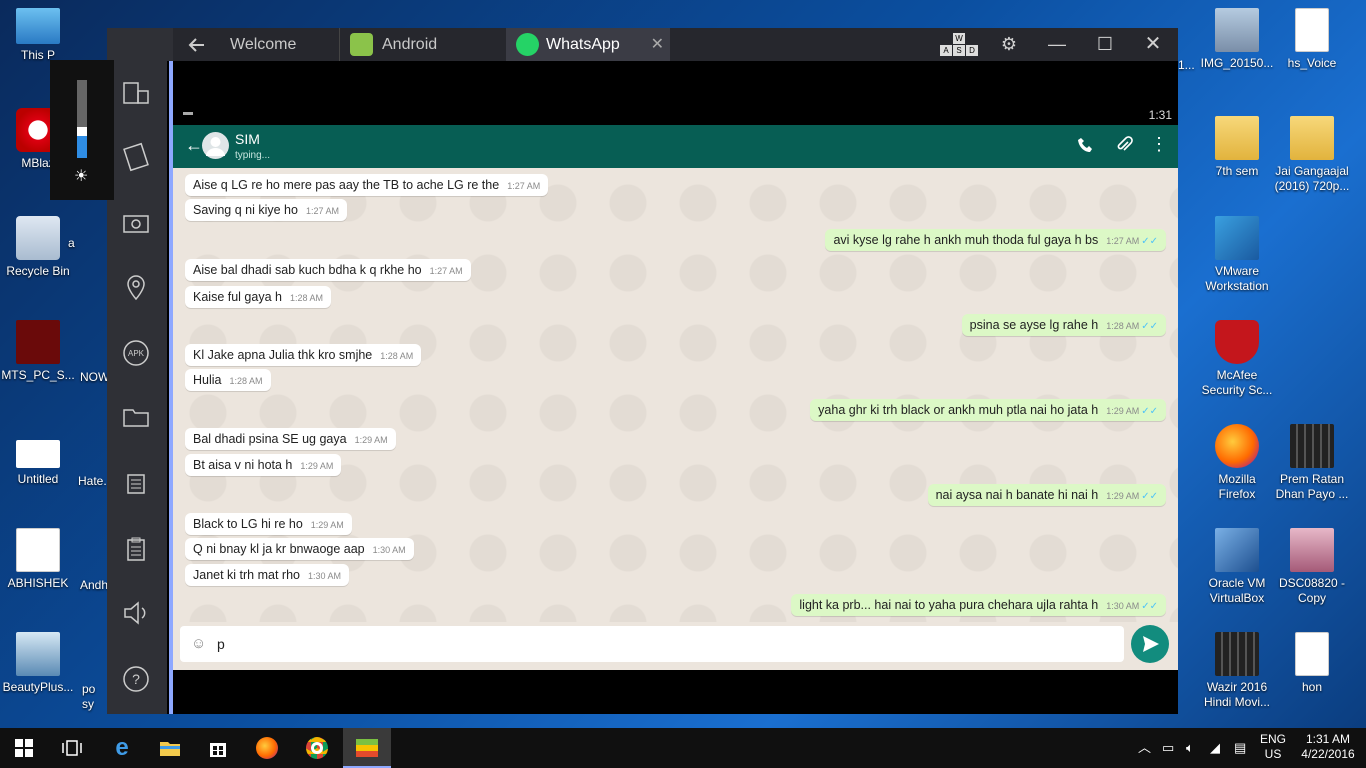 The image size is (1366, 768). What do you see at coordinates (194, 145) in the screenshot?
I see `back-arrow-icon: ←` at bounding box center [194, 145].